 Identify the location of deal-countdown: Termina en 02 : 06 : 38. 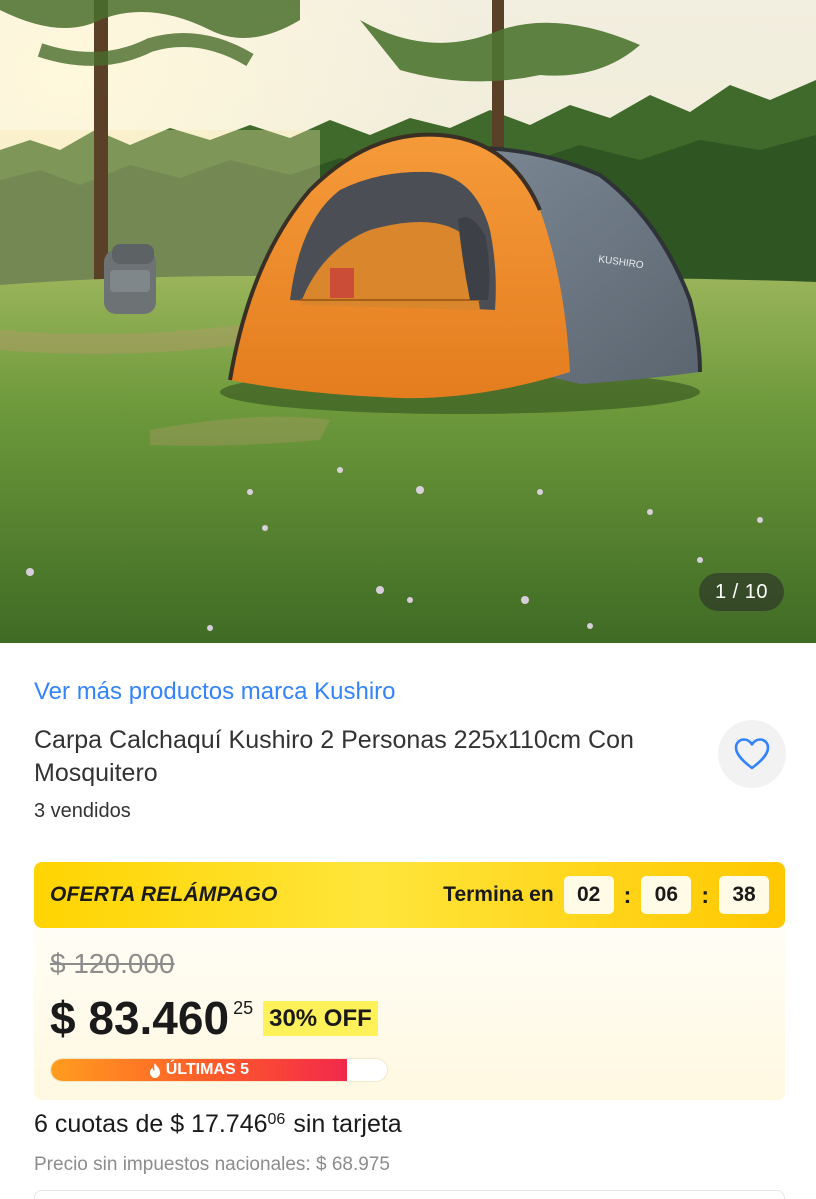
(606, 895).